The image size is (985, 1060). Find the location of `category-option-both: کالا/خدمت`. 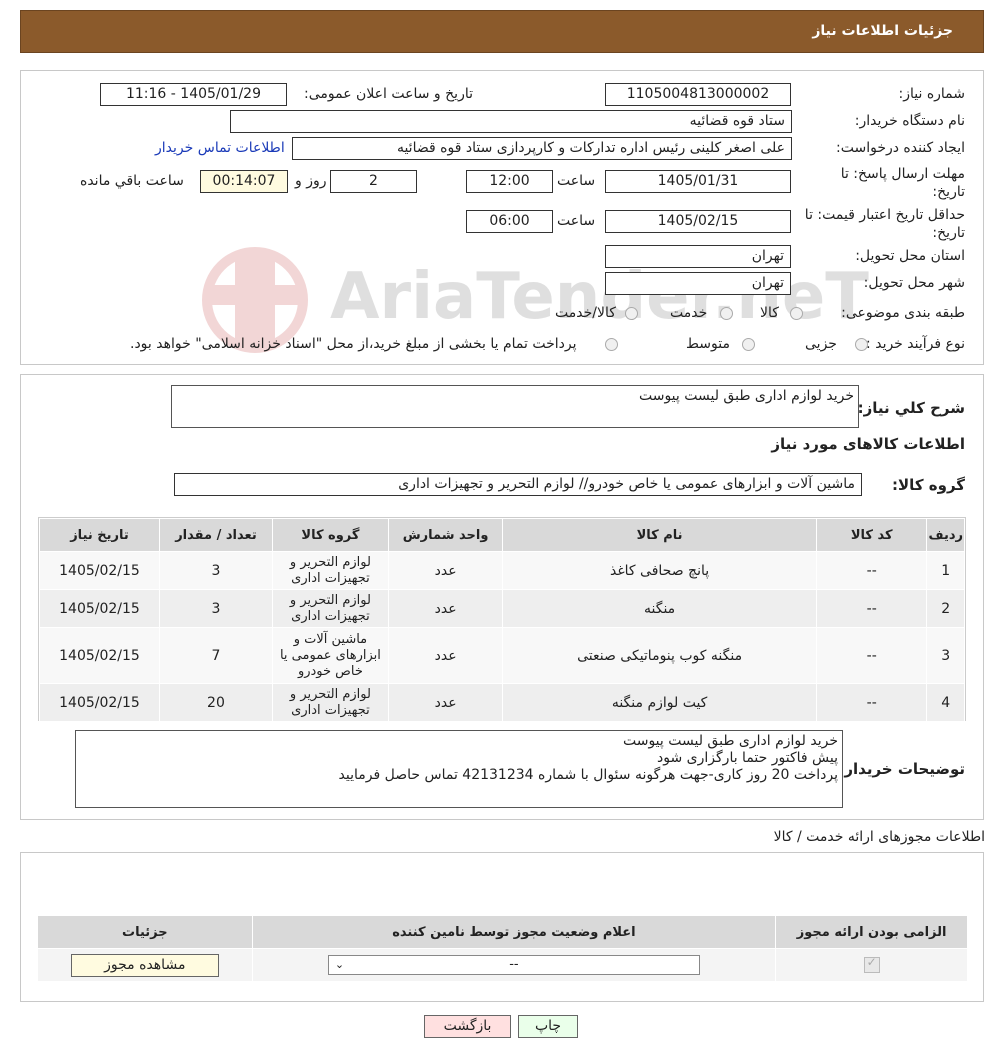

category-option-both: کالا/خدمت is located at coordinates (585, 313).